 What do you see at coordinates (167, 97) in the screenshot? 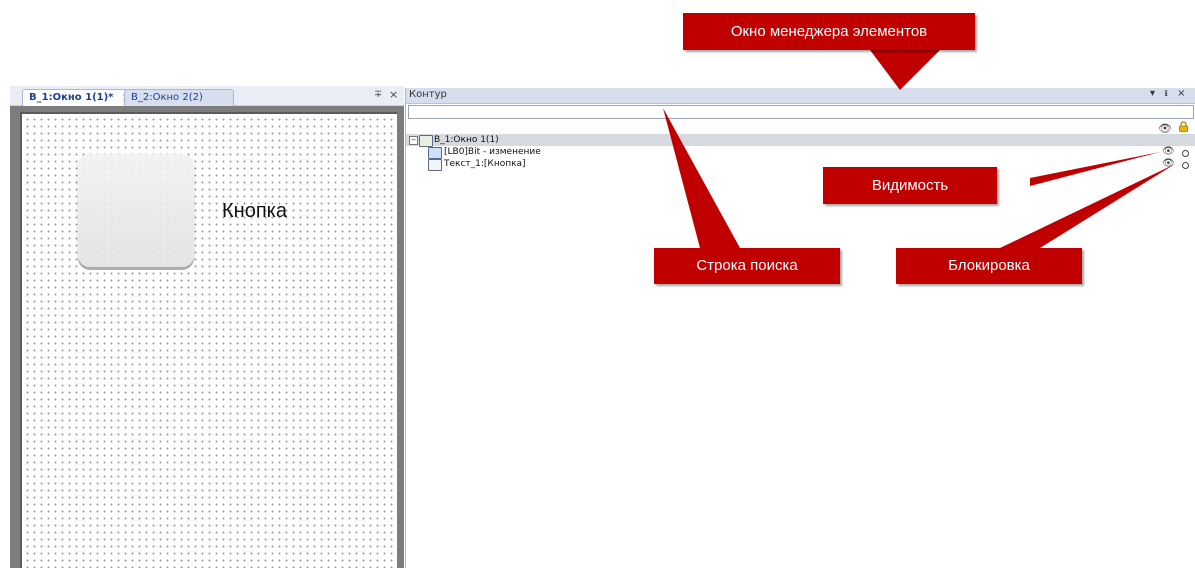
I see `tab-window-2-label: B_2:Окно 2(2)` at bounding box center [167, 97].